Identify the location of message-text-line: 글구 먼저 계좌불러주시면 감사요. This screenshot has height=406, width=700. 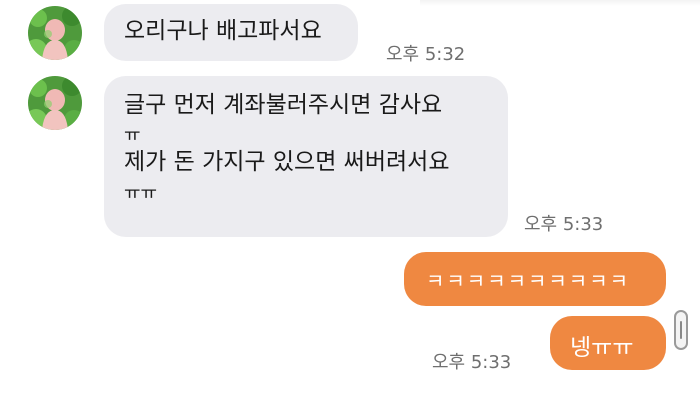
(283, 105).